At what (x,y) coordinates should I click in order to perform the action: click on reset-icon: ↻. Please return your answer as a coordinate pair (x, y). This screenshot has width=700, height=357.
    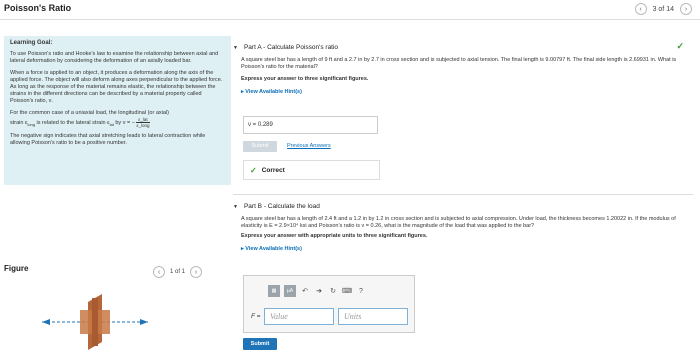
    Looking at the image, I should click on (333, 291).